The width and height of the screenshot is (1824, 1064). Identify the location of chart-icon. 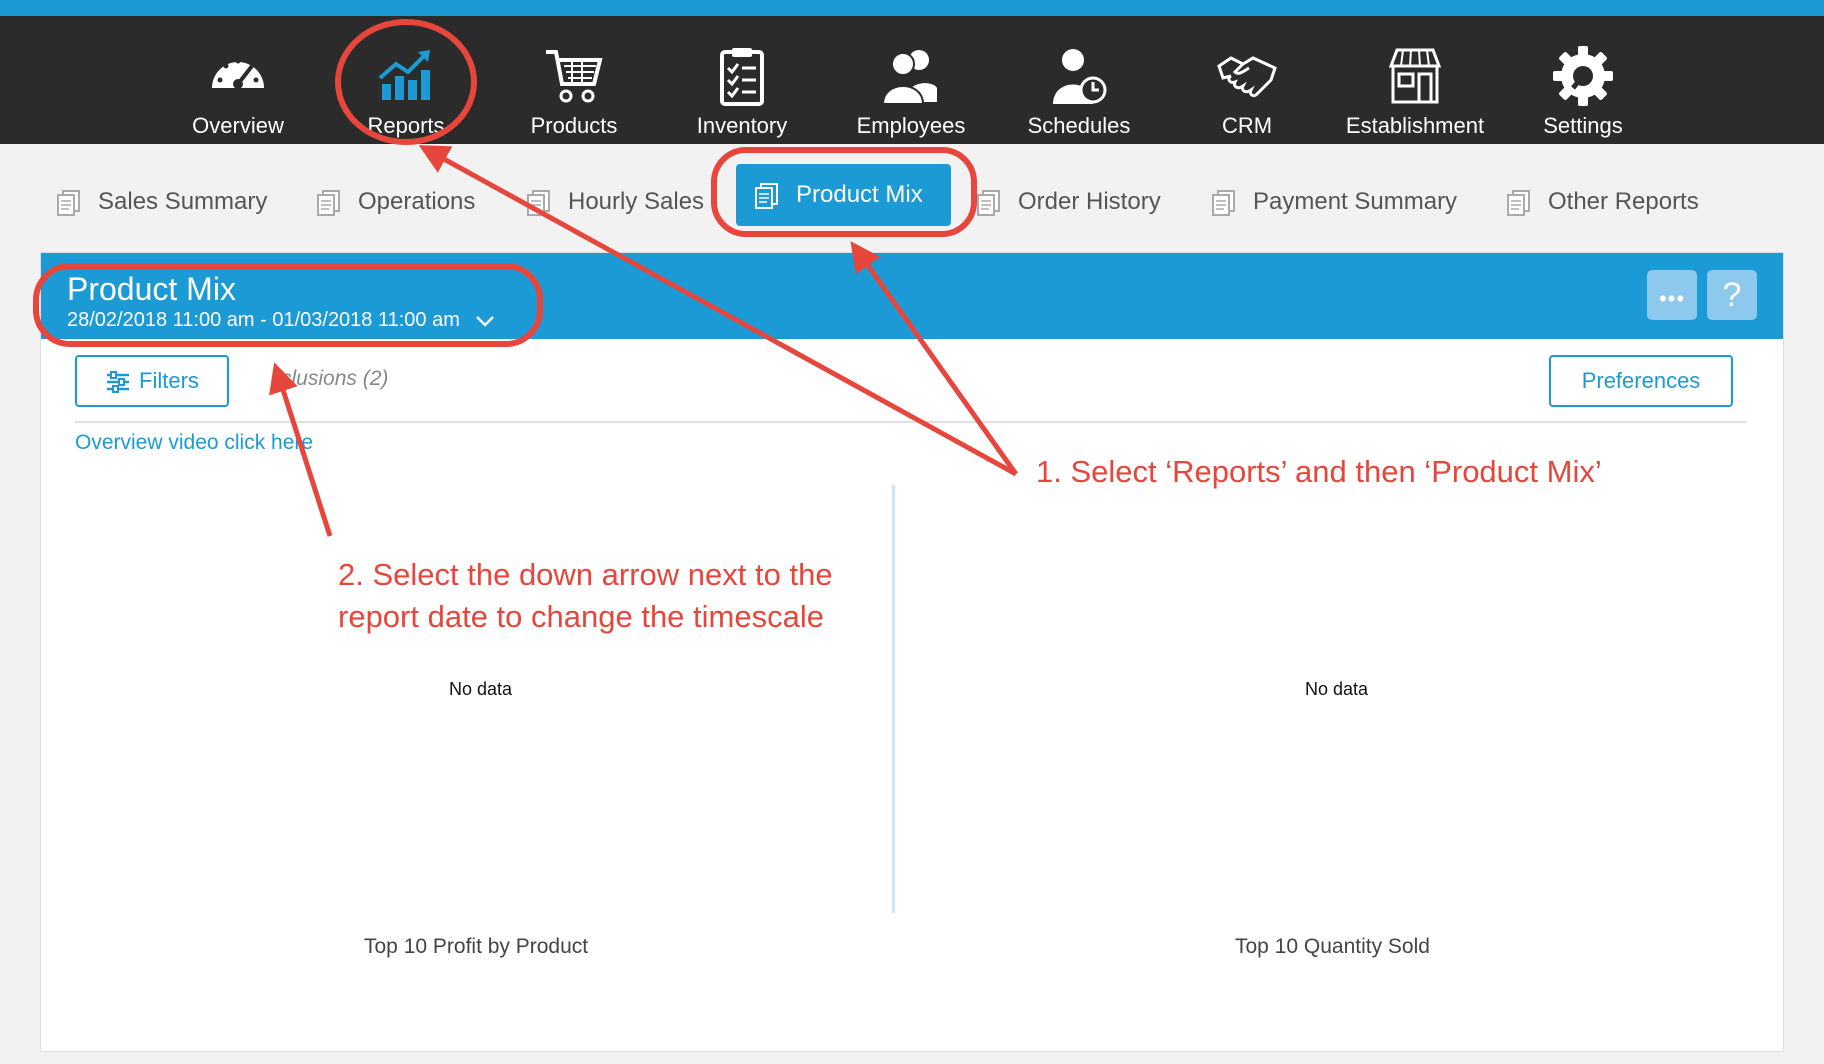
(404, 75).